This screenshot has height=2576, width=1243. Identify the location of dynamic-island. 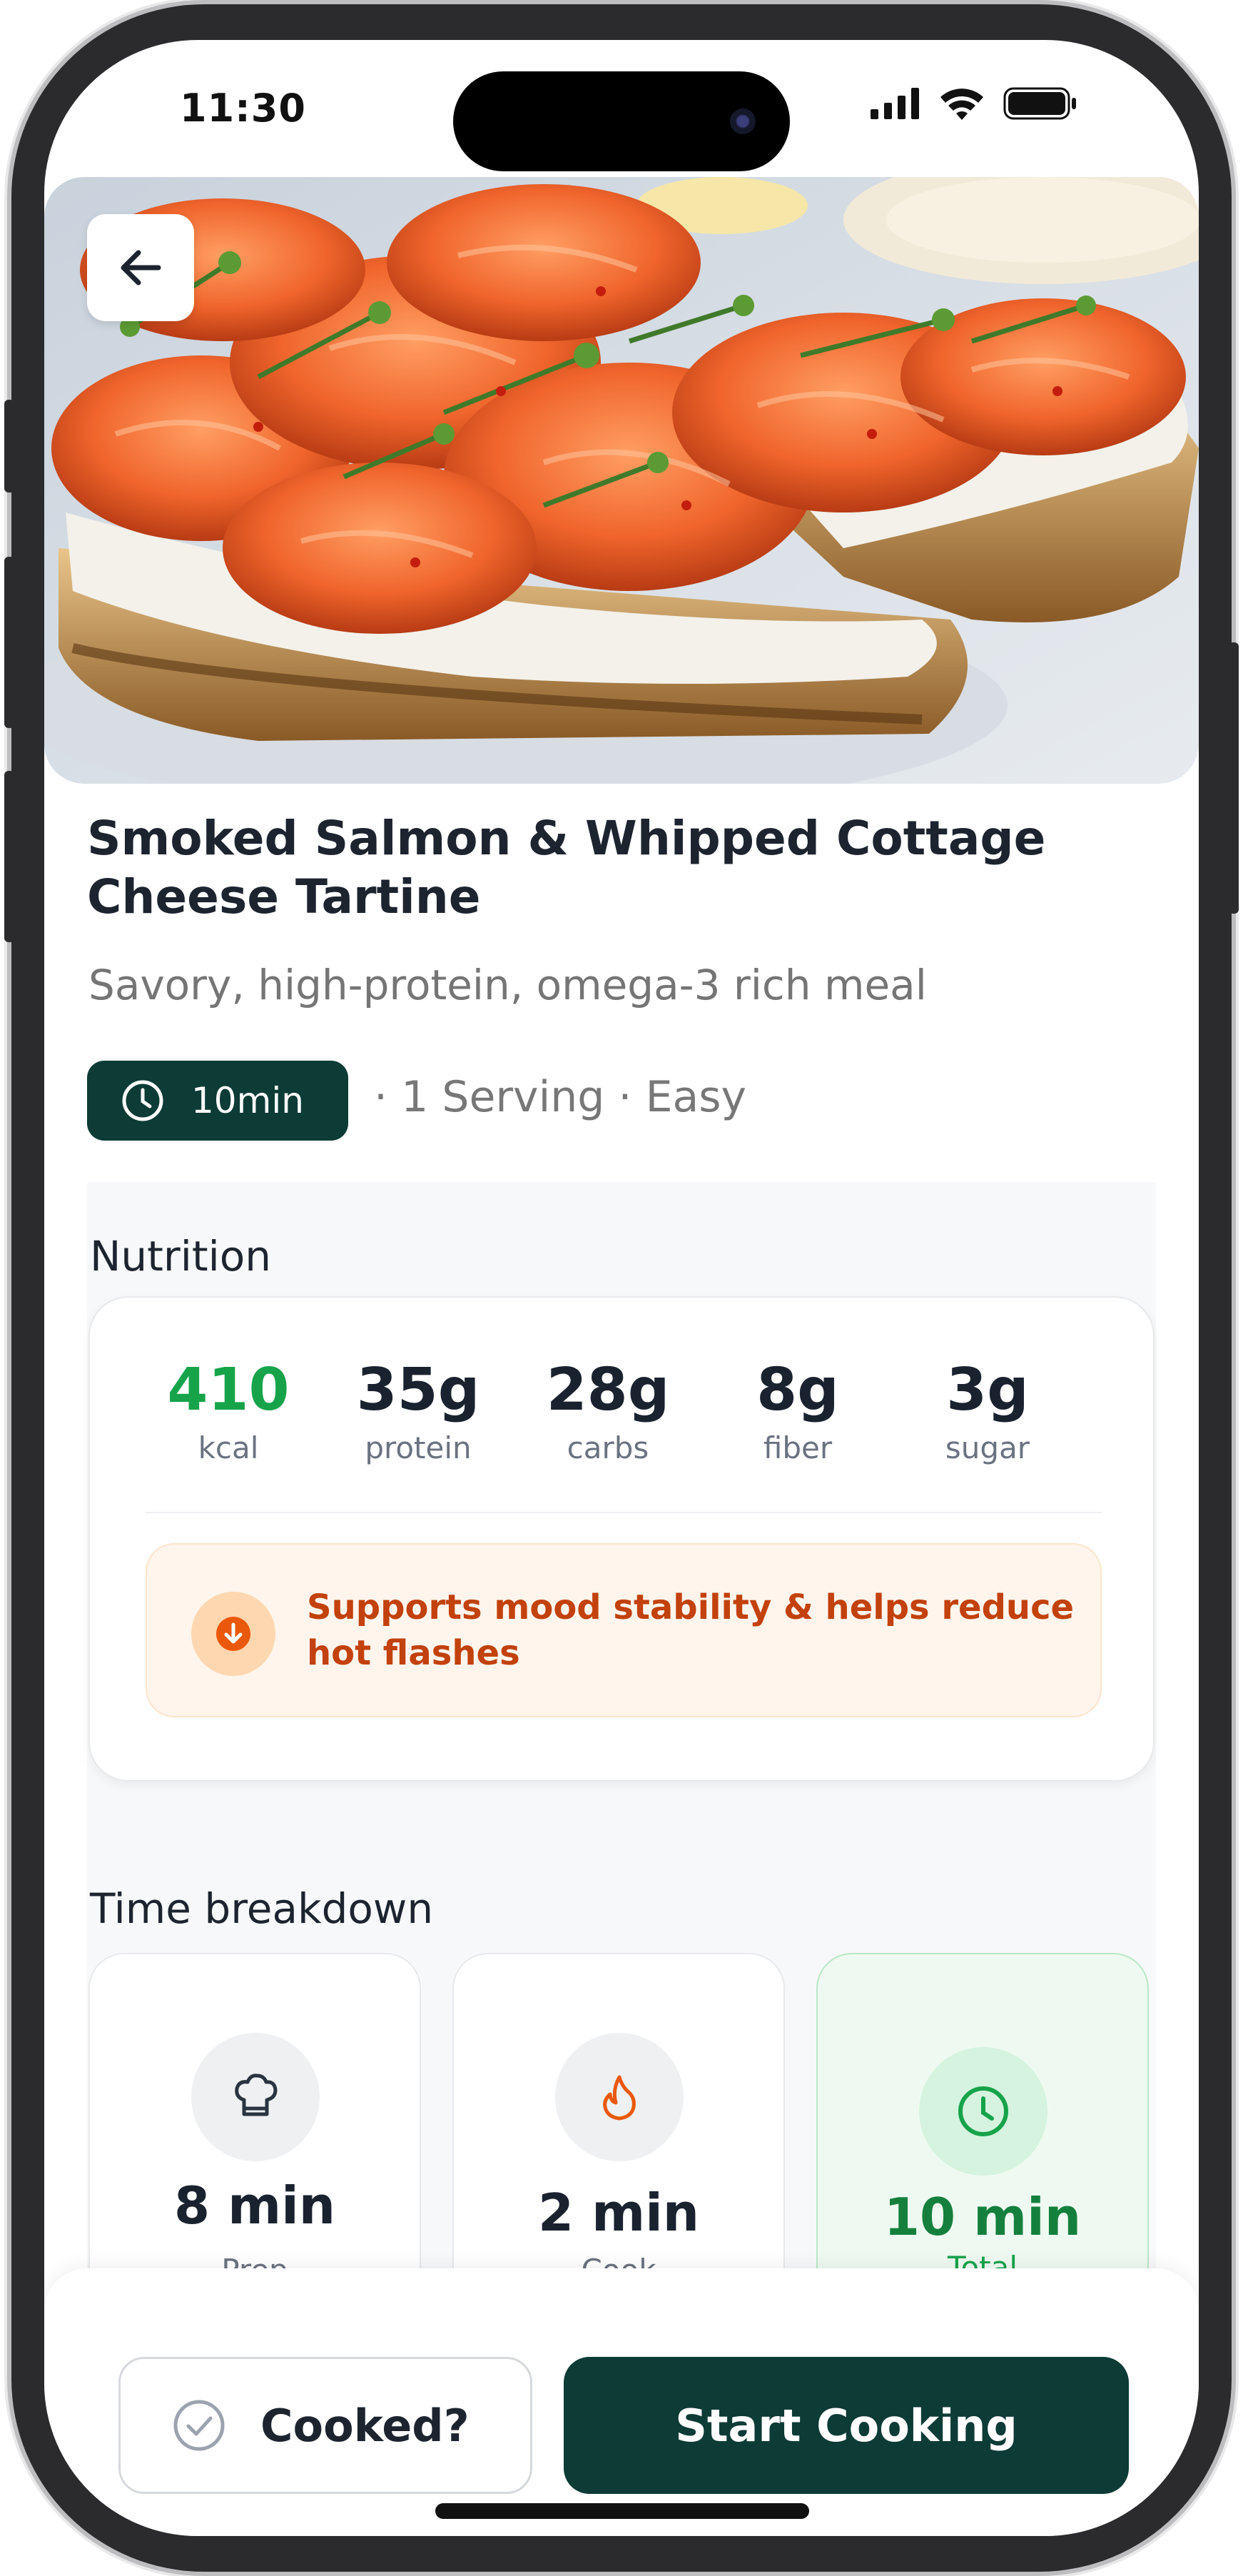
(621, 121).